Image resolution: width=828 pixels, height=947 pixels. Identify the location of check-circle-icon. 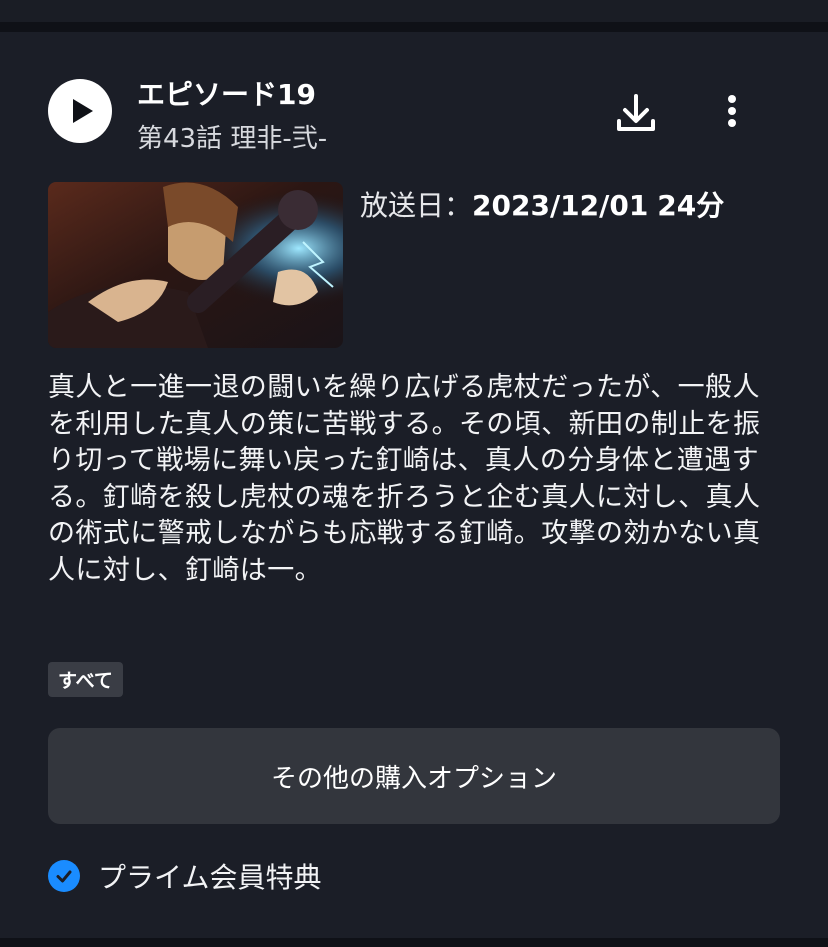
(64, 876).